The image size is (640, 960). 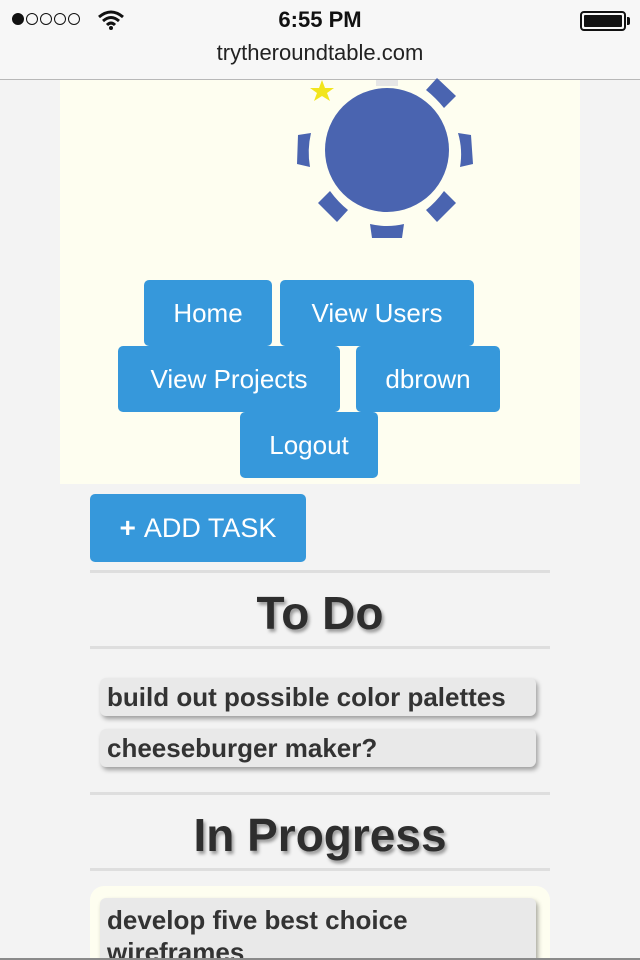 What do you see at coordinates (127, 527) in the screenshot?
I see `plus-icon: +` at bounding box center [127, 527].